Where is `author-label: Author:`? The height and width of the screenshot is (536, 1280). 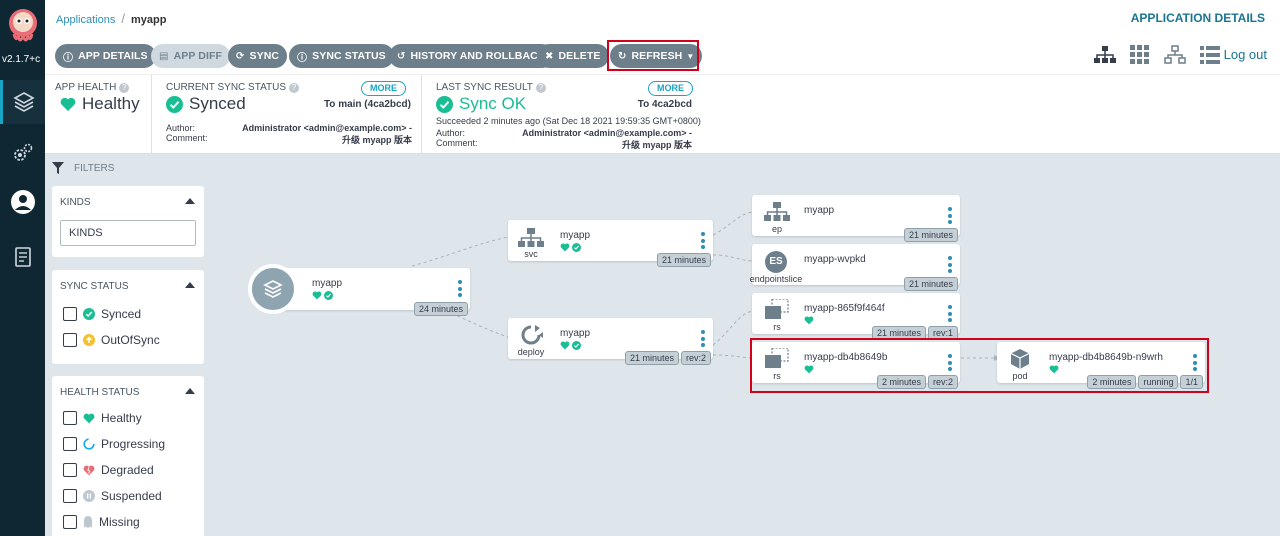 author-label: Author: is located at coordinates (181, 128).